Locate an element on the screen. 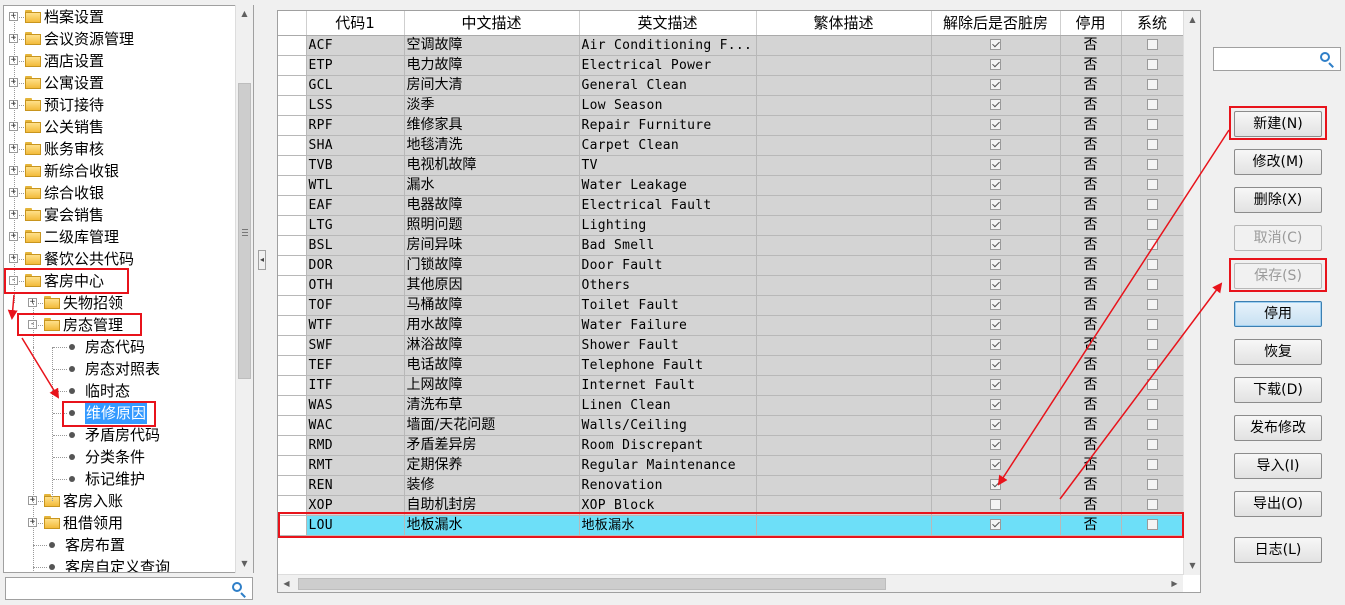 The height and width of the screenshot is (605, 1345). restore-button: 恢复 is located at coordinates (1278, 352).